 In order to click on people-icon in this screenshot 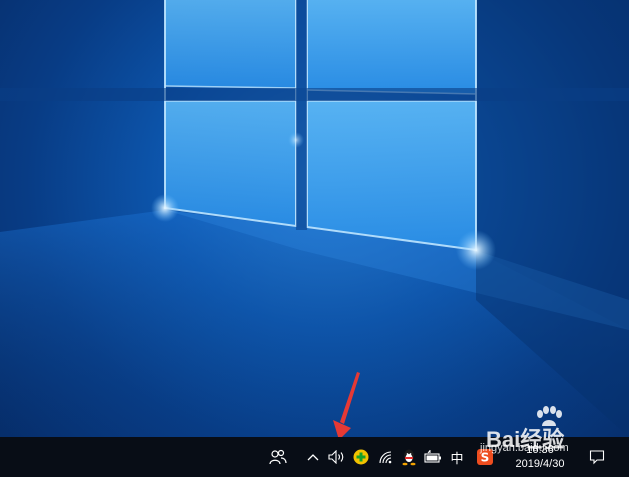, I will do `click(278, 457)`.